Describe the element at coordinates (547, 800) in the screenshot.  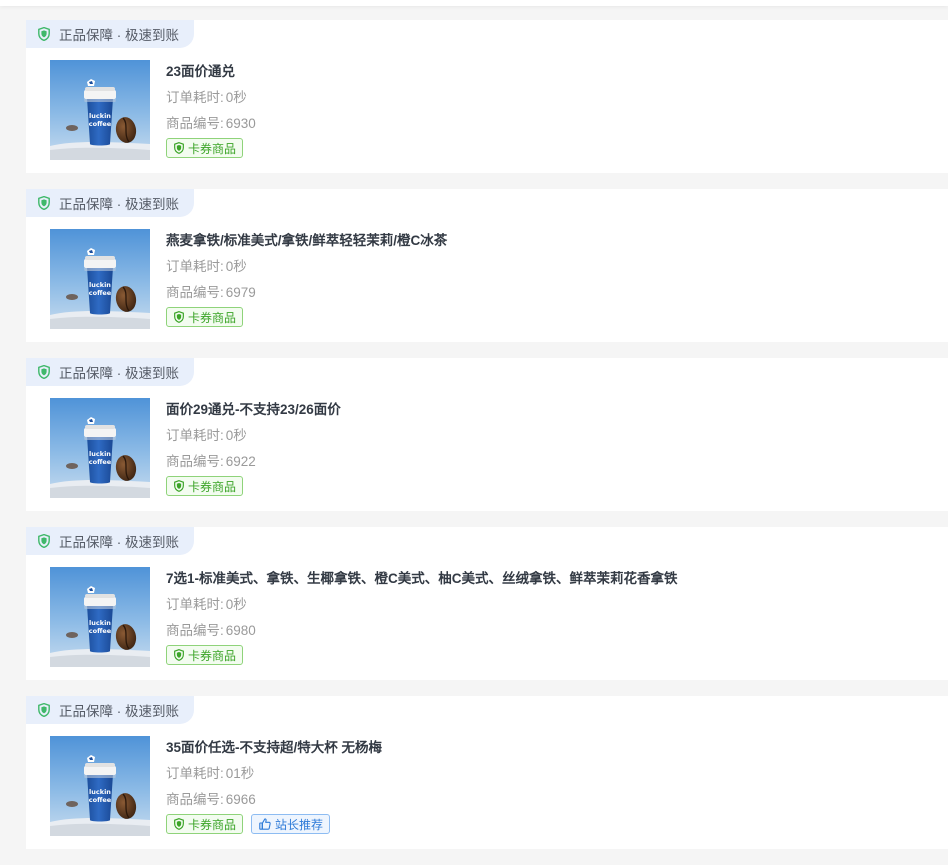
I see `product-id-row: 商品编号: 6966` at that location.